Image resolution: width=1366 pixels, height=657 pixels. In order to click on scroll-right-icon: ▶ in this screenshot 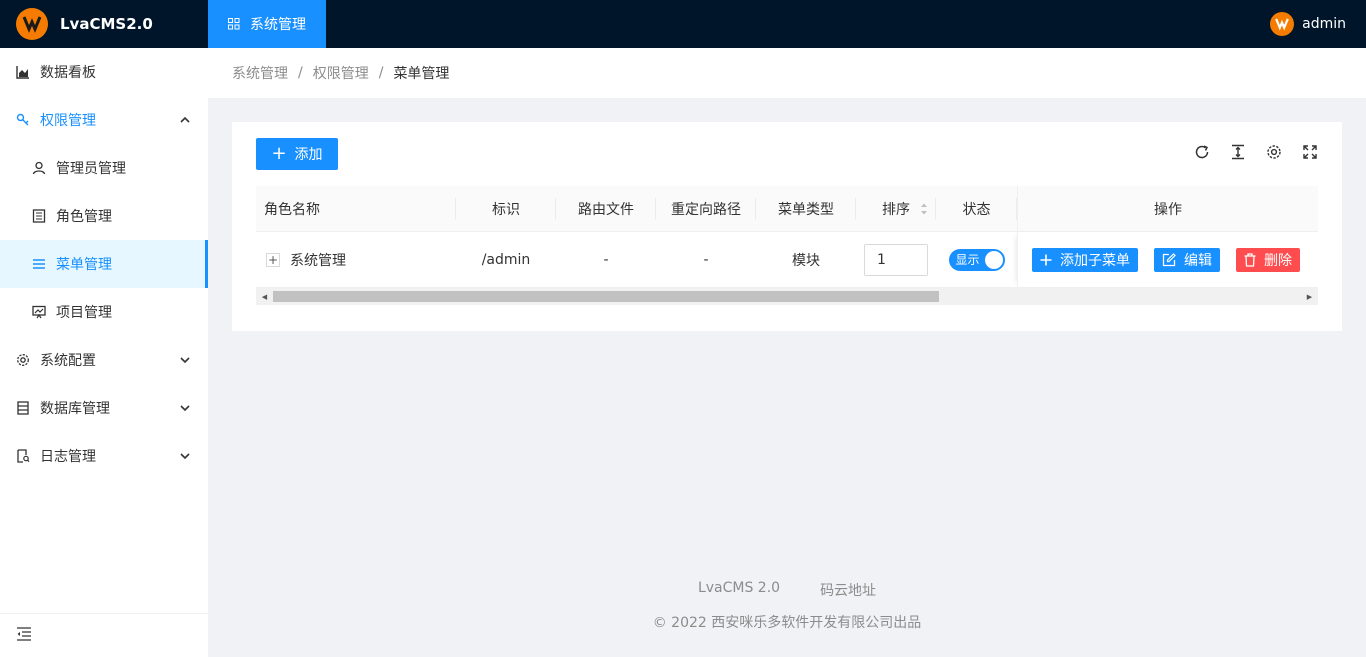, I will do `click(1309, 296)`.